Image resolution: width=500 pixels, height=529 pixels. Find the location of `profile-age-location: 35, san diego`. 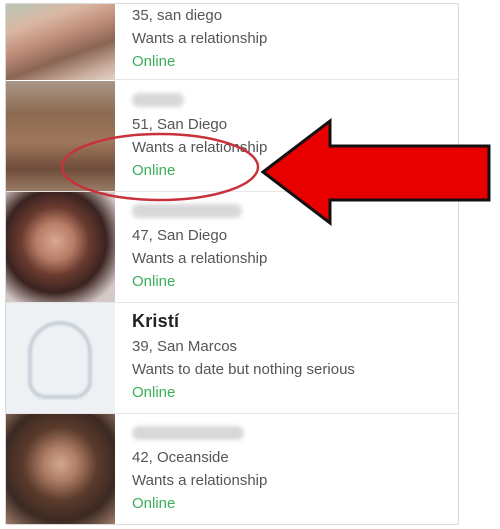

profile-age-location: 35, san diego is located at coordinates (177, 15).